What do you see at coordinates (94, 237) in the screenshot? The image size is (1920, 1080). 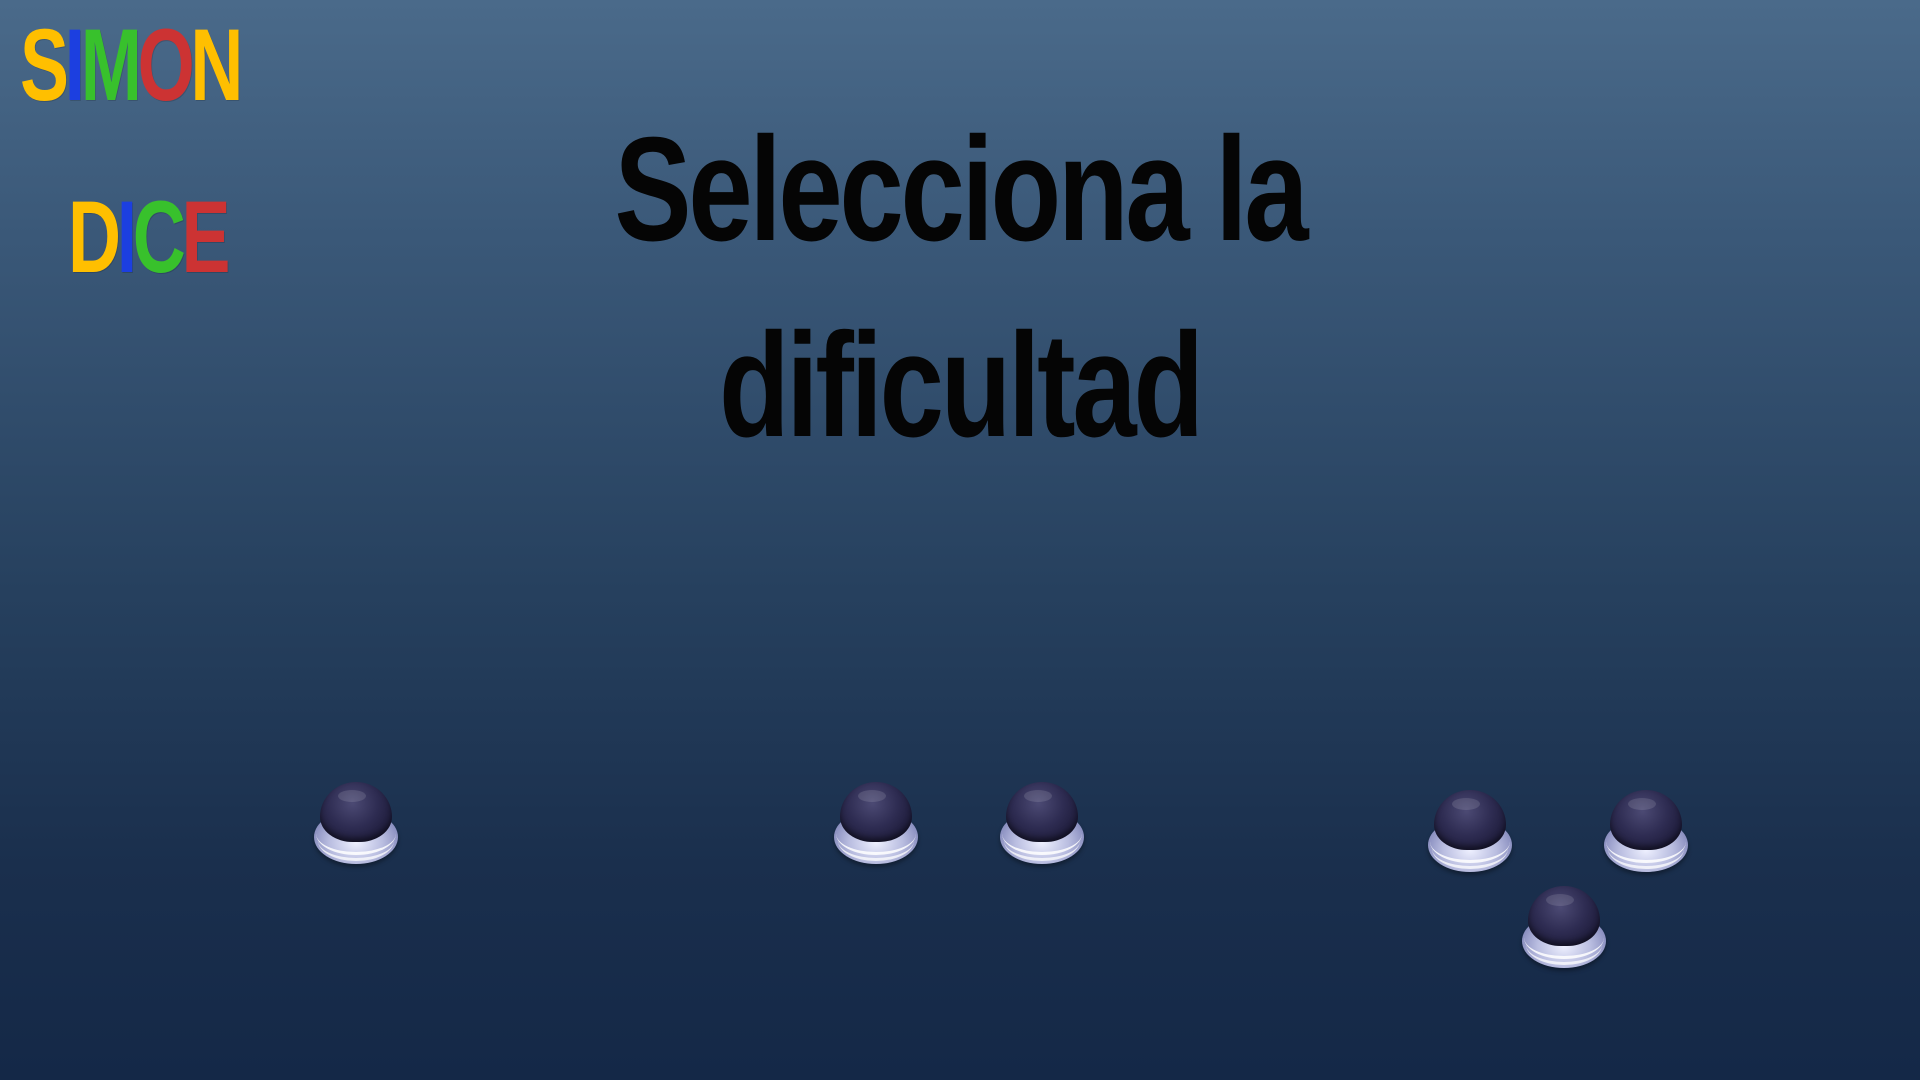 I see `logo-letter: D` at bounding box center [94, 237].